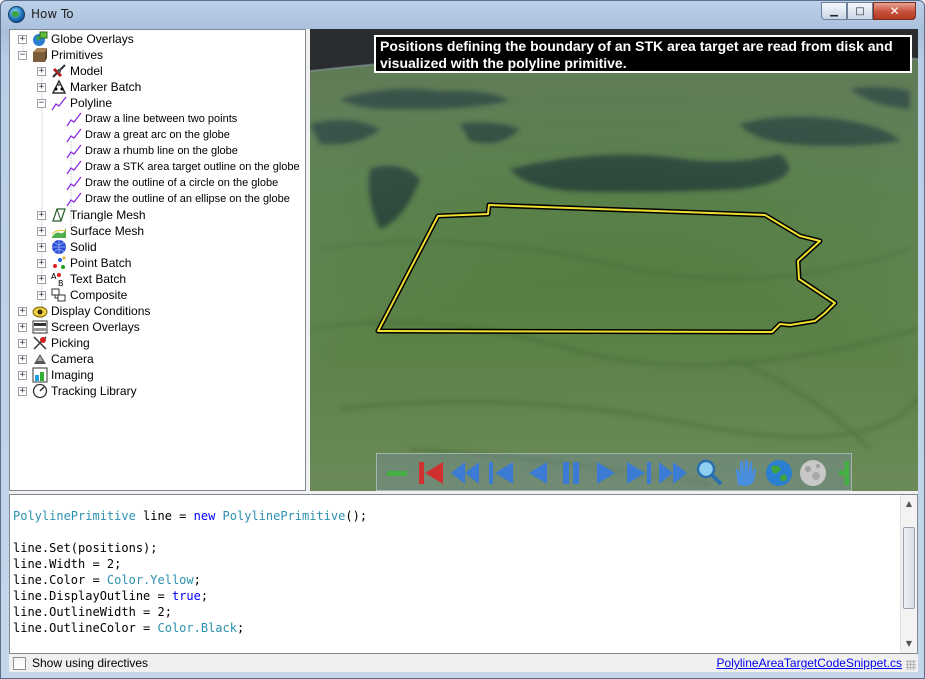 This screenshot has width=925, height=679. I want to click on step-forward-icon, so click(639, 473).